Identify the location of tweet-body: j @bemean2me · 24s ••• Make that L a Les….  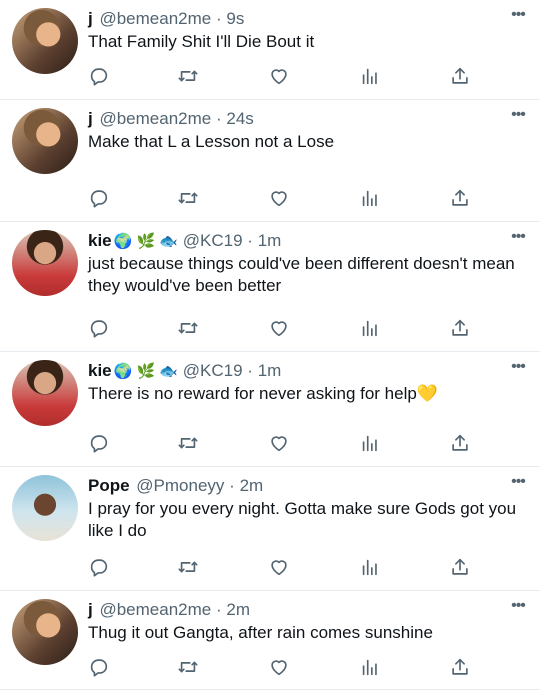
(308, 130).